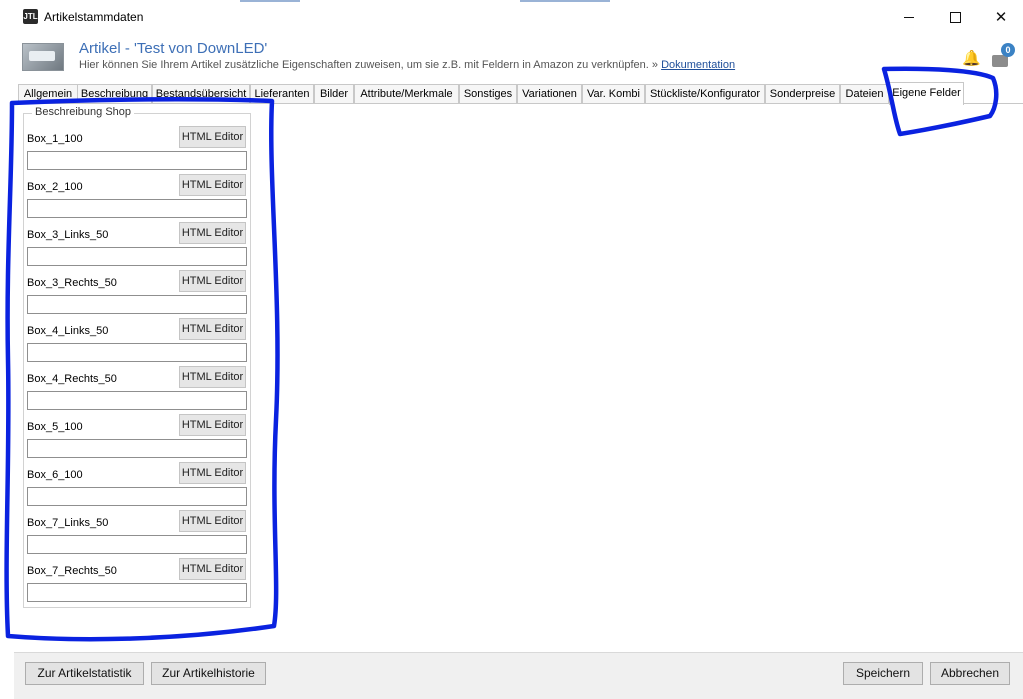 Image resolution: width=1023 pixels, height=699 pixels. What do you see at coordinates (549, 94) in the screenshot?
I see `tab-variationen: Variationen` at bounding box center [549, 94].